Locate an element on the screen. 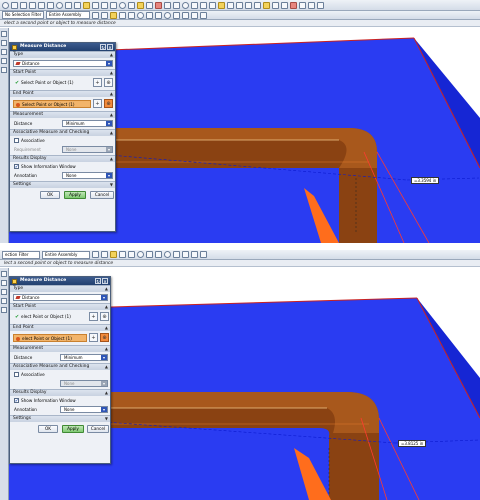  render-icon is located at coordinates (185, 5).